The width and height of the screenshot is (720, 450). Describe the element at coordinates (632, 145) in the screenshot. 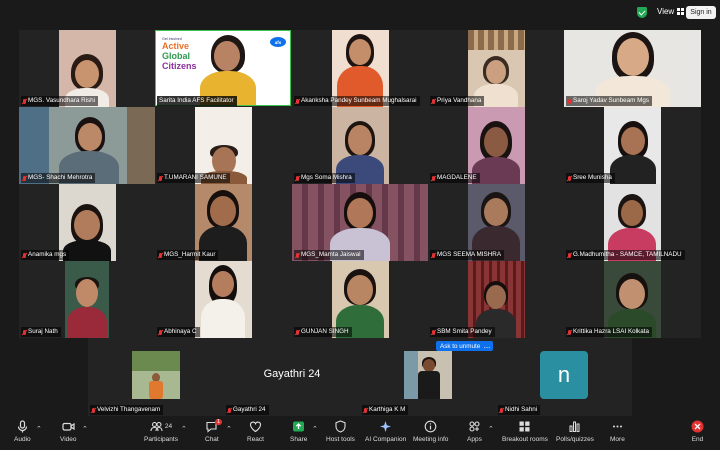

I see `participant-tile: Sree Munisha` at that location.